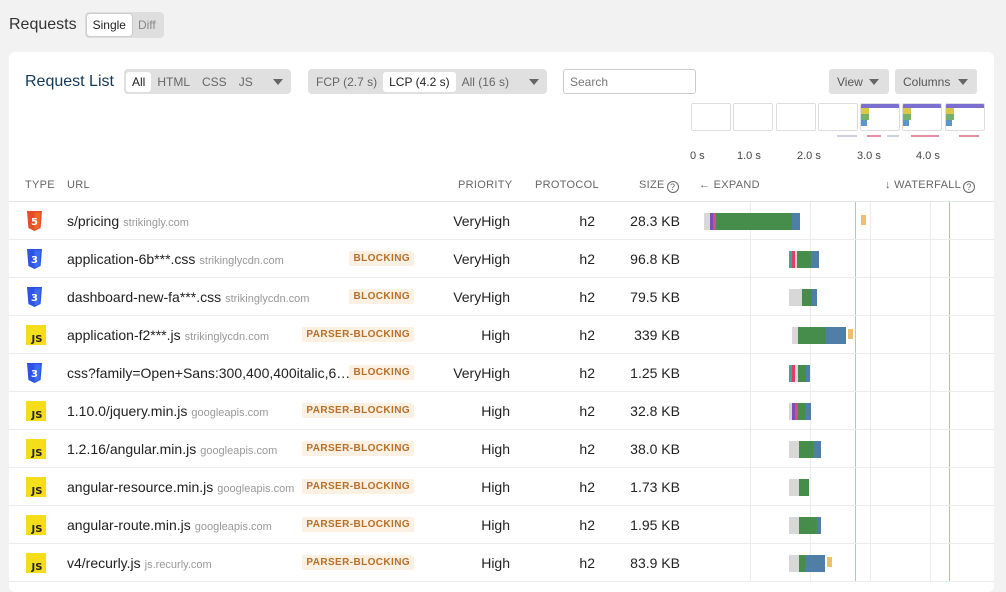 The width and height of the screenshot is (1006, 592). Describe the element at coordinates (172, 449) in the screenshot. I see `request-url: 1.2.16/angular.min.js googleapis.com` at that location.